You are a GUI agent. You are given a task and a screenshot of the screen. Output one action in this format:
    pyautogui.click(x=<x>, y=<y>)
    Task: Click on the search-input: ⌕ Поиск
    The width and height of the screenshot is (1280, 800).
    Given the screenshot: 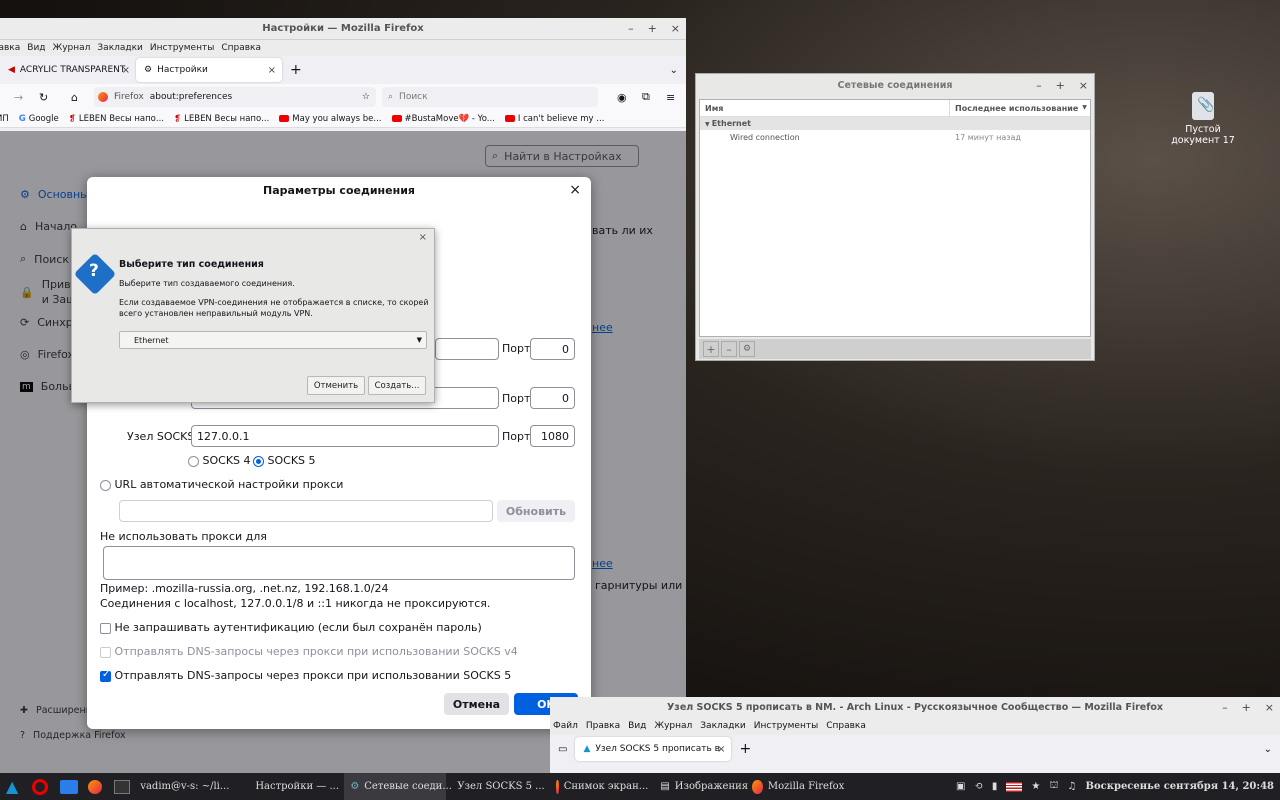 What is the action you would take?
    pyautogui.click(x=490, y=97)
    